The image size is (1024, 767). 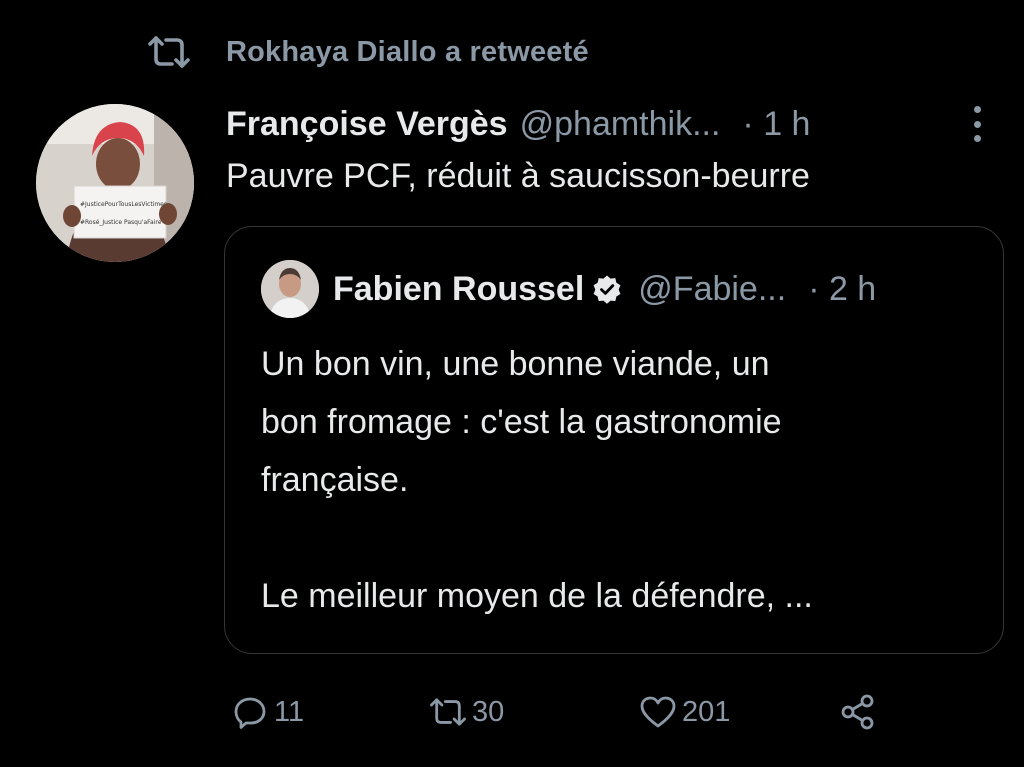 I want to click on quoted-text-line: Un bon vin, une bonne viande, un, so click(x=515, y=364).